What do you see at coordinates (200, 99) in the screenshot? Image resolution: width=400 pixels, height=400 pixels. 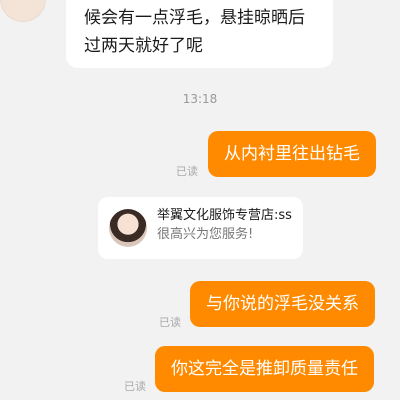 I see `message-timestamp: 13:18` at bounding box center [200, 99].